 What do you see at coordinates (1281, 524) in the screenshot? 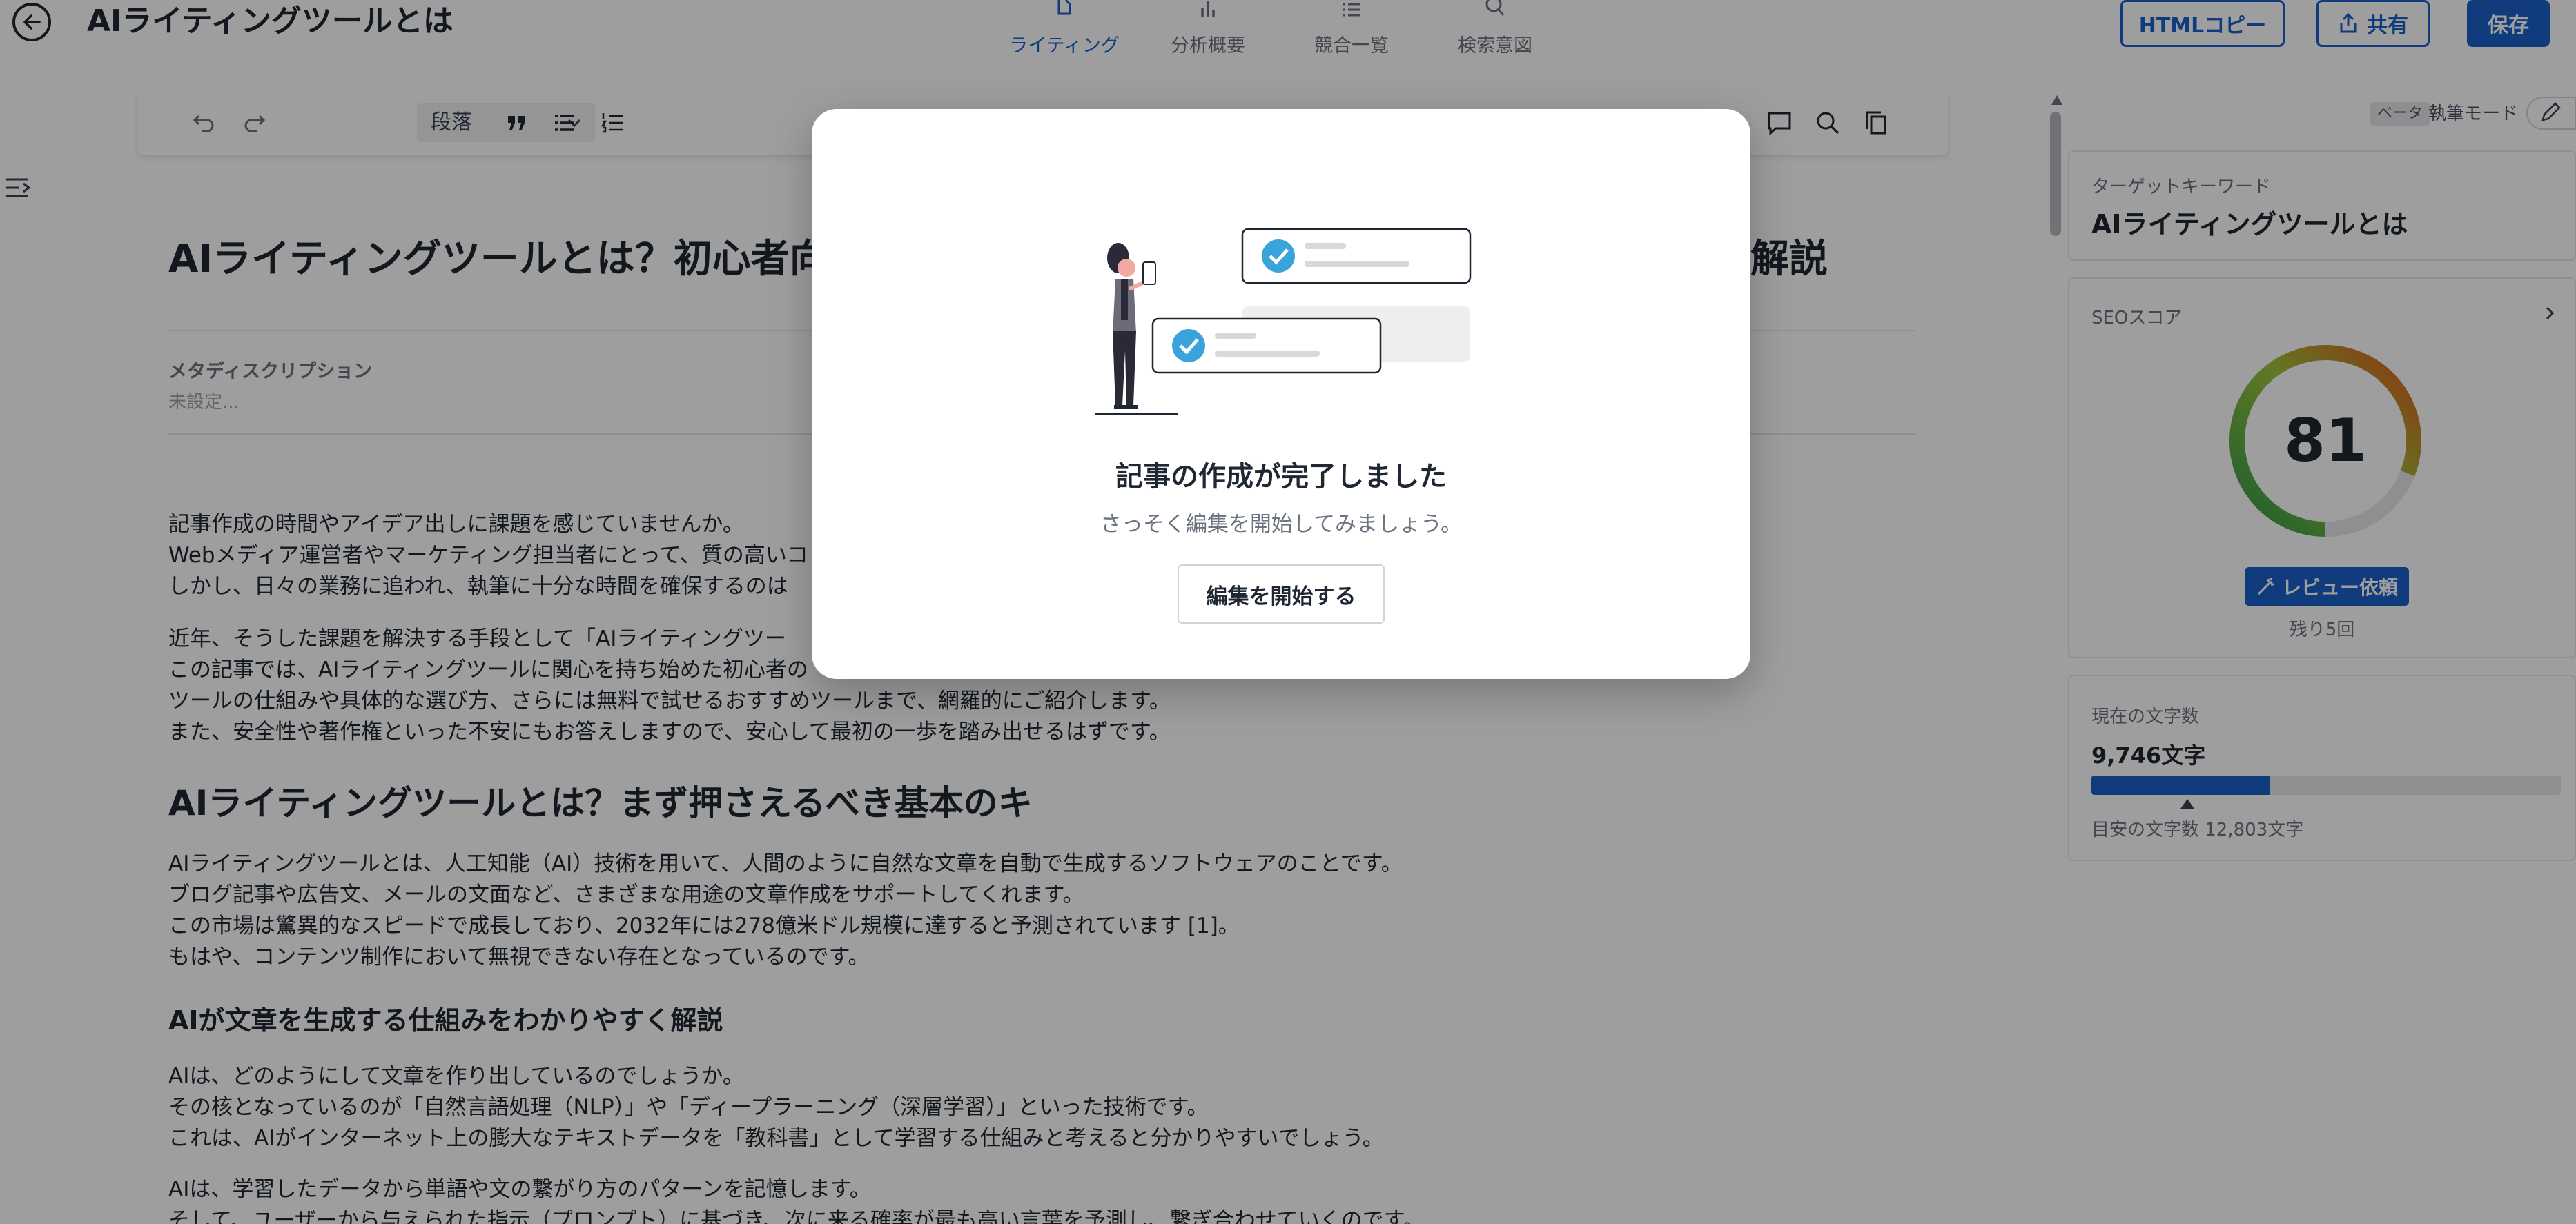
I see `modal-subtitle: さっそく編集を開始してみましょう。` at bounding box center [1281, 524].